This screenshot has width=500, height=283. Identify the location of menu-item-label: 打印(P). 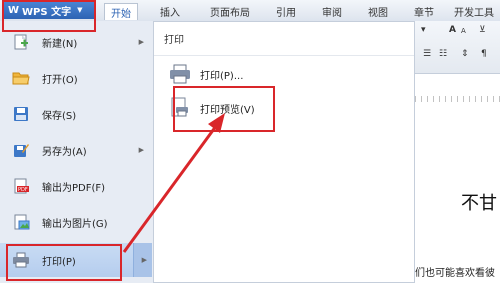
(59, 262).